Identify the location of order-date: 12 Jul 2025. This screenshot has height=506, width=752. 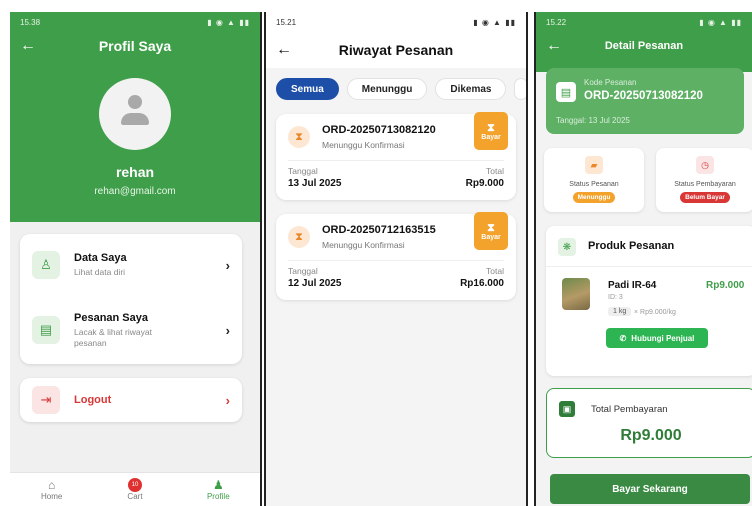
(315, 283).